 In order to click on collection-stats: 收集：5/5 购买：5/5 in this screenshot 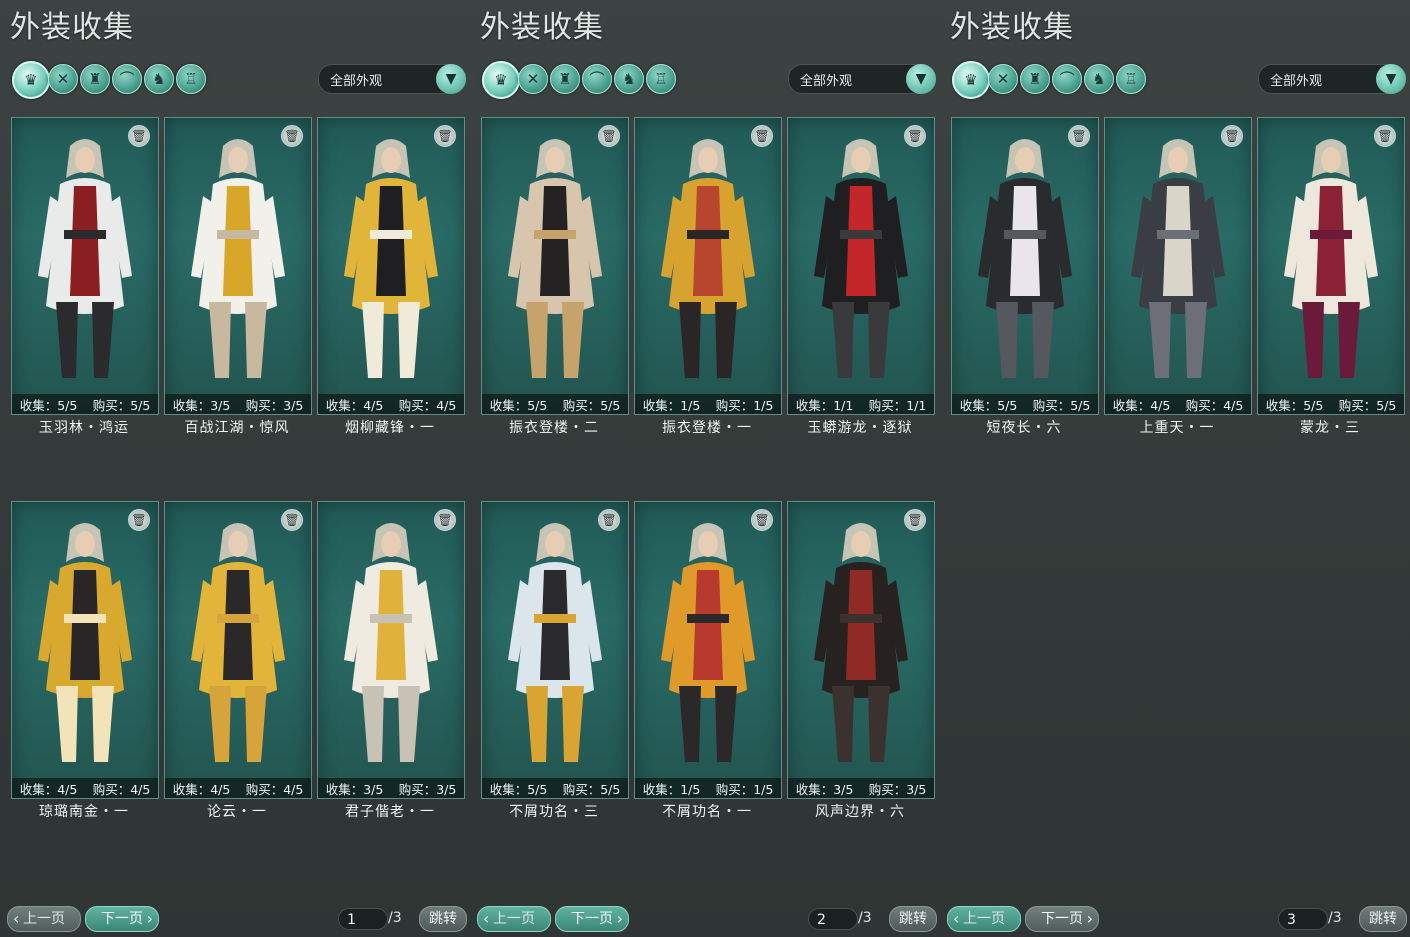, I will do `click(1331, 404)`.